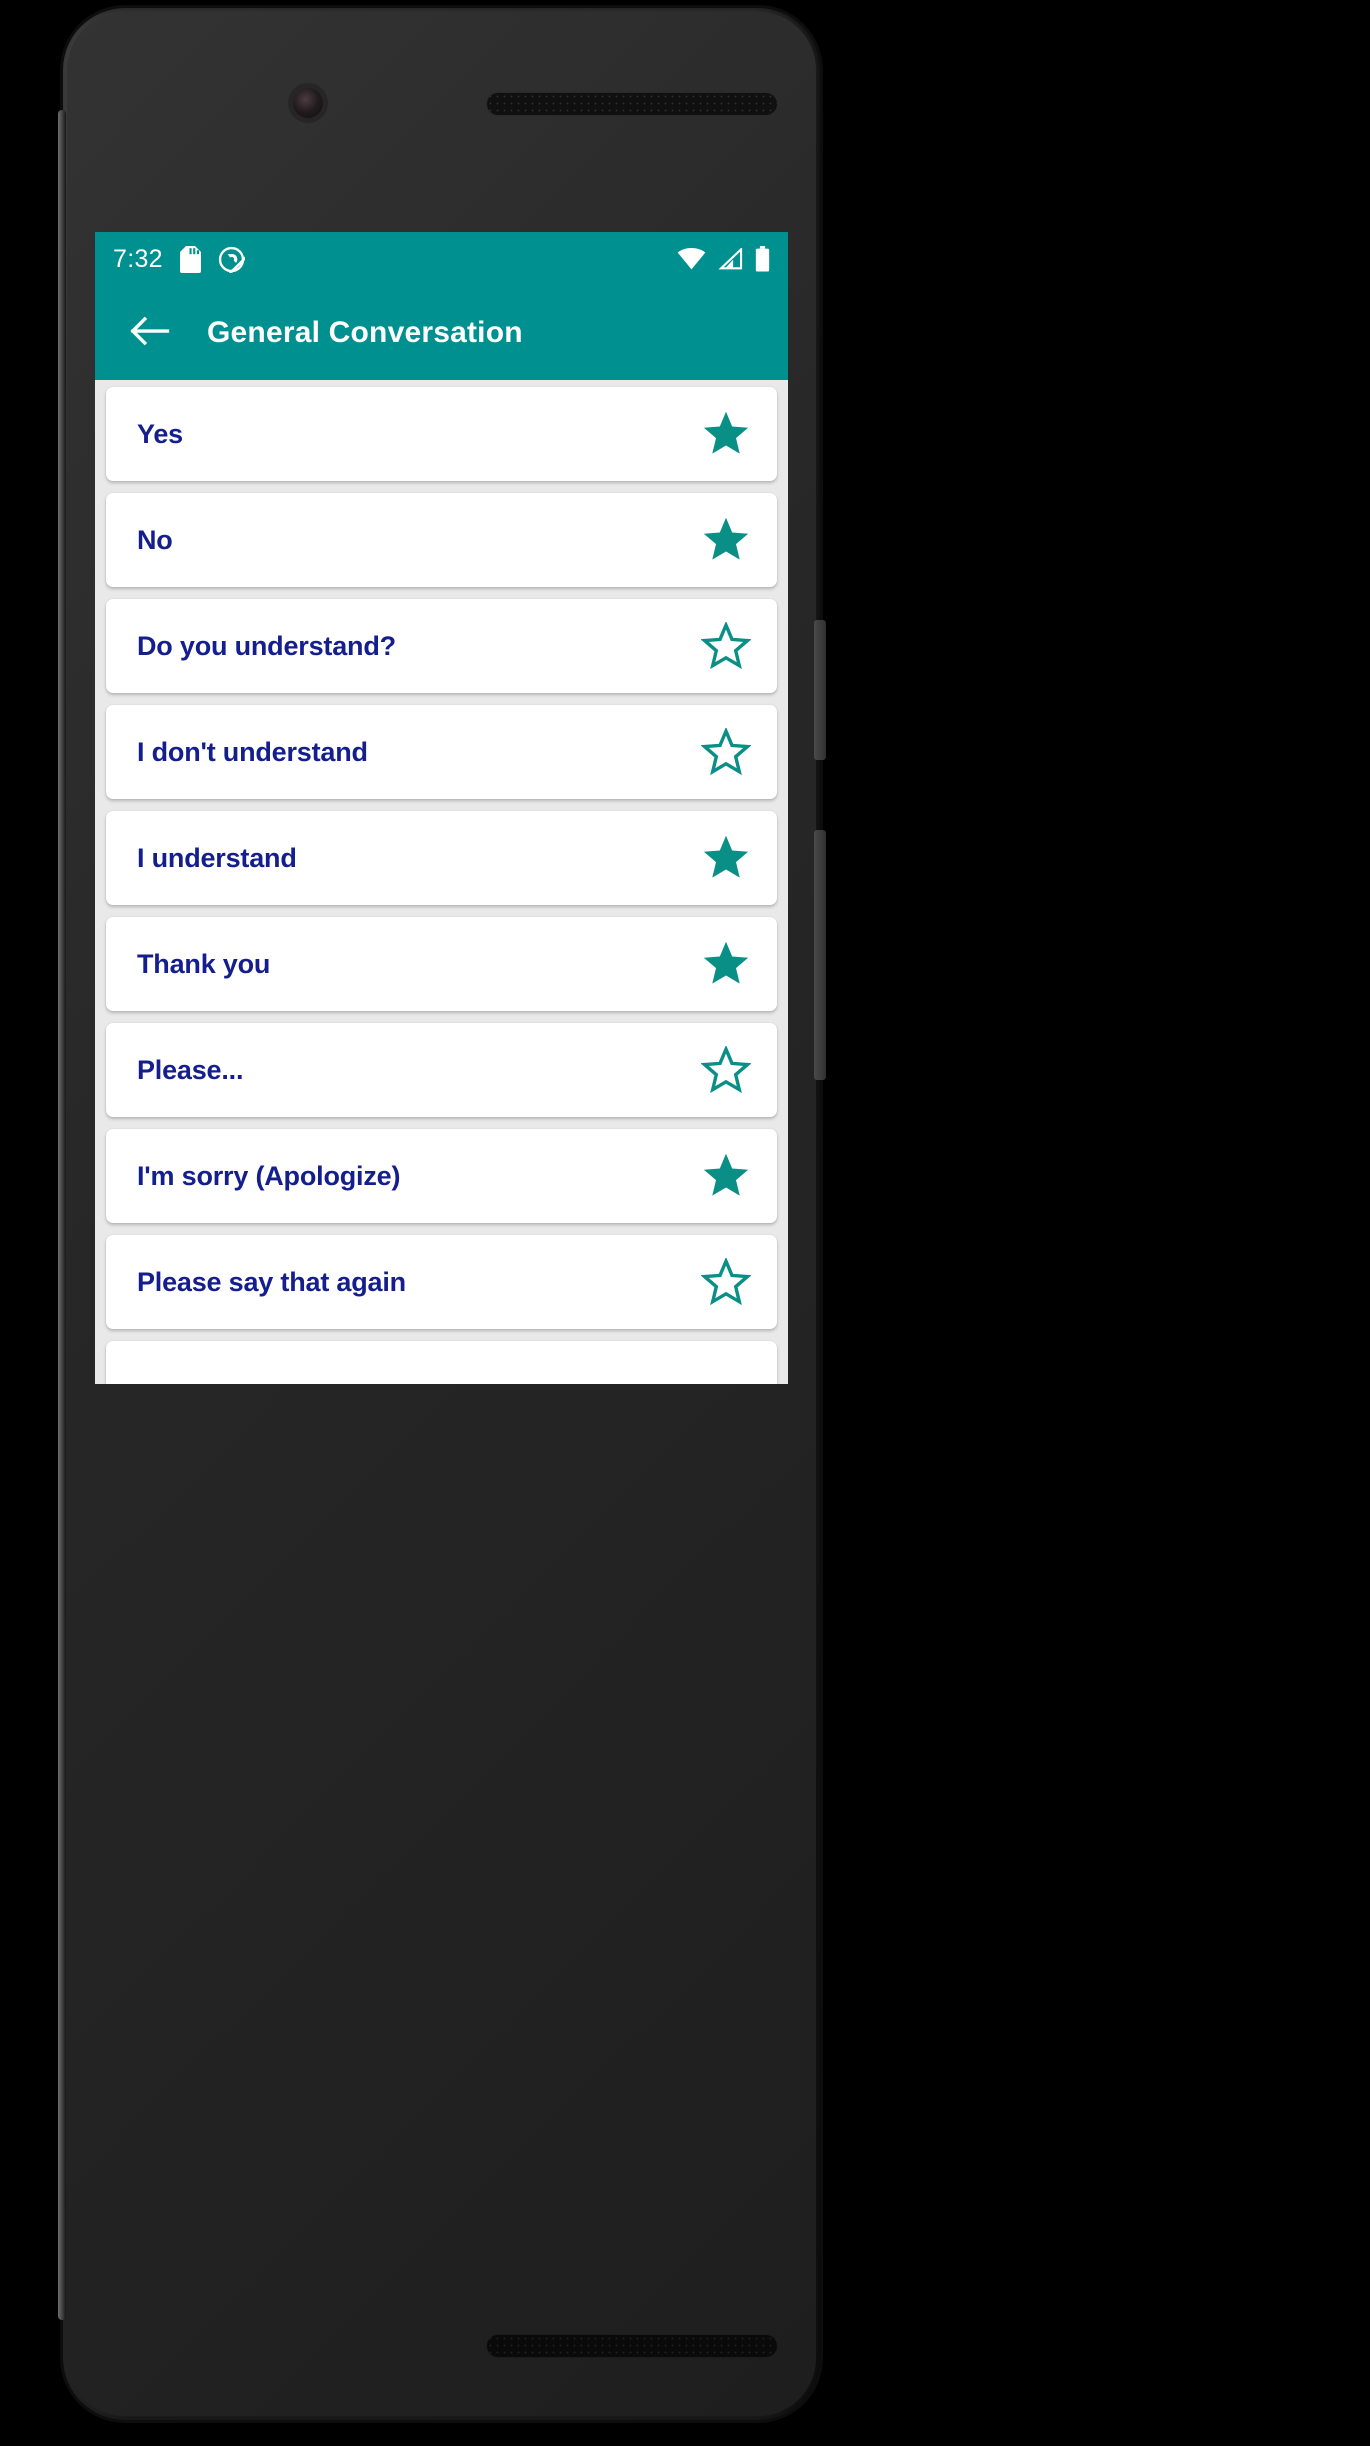 The width and height of the screenshot is (1370, 2446). I want to click on status-bar-right-group, so click(723, 259).